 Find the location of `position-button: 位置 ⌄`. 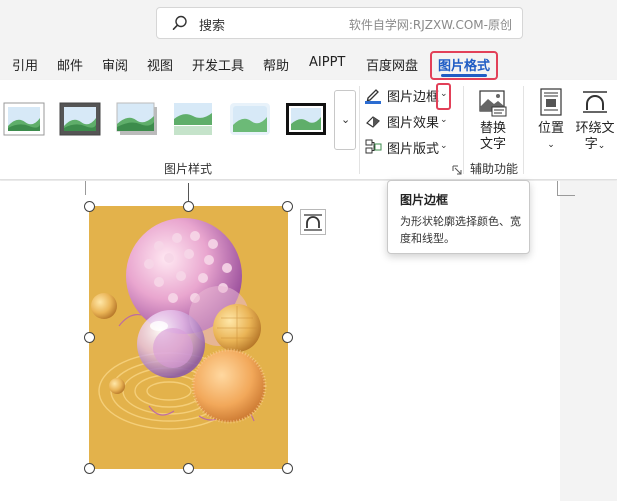

position-button: 位置 ⌄ is located at coordinates (551, 121).